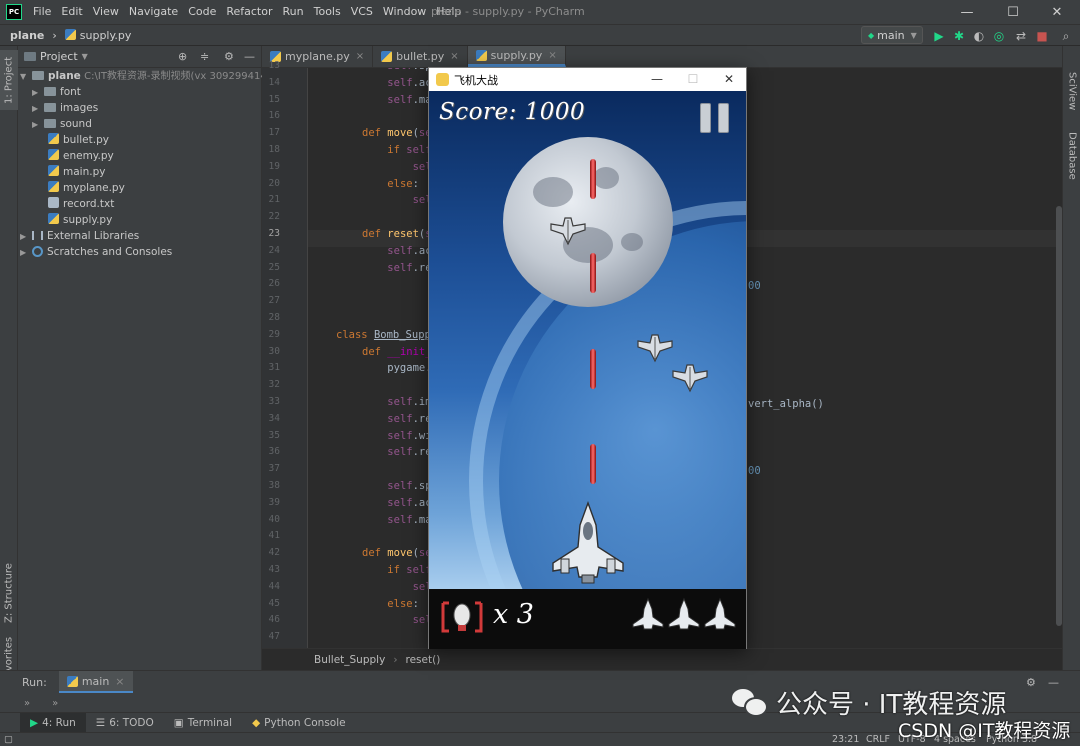  Describe the element at coordinates (423, 660) in the screenshot. I see `breadcrumb-method: reset()` at that location.